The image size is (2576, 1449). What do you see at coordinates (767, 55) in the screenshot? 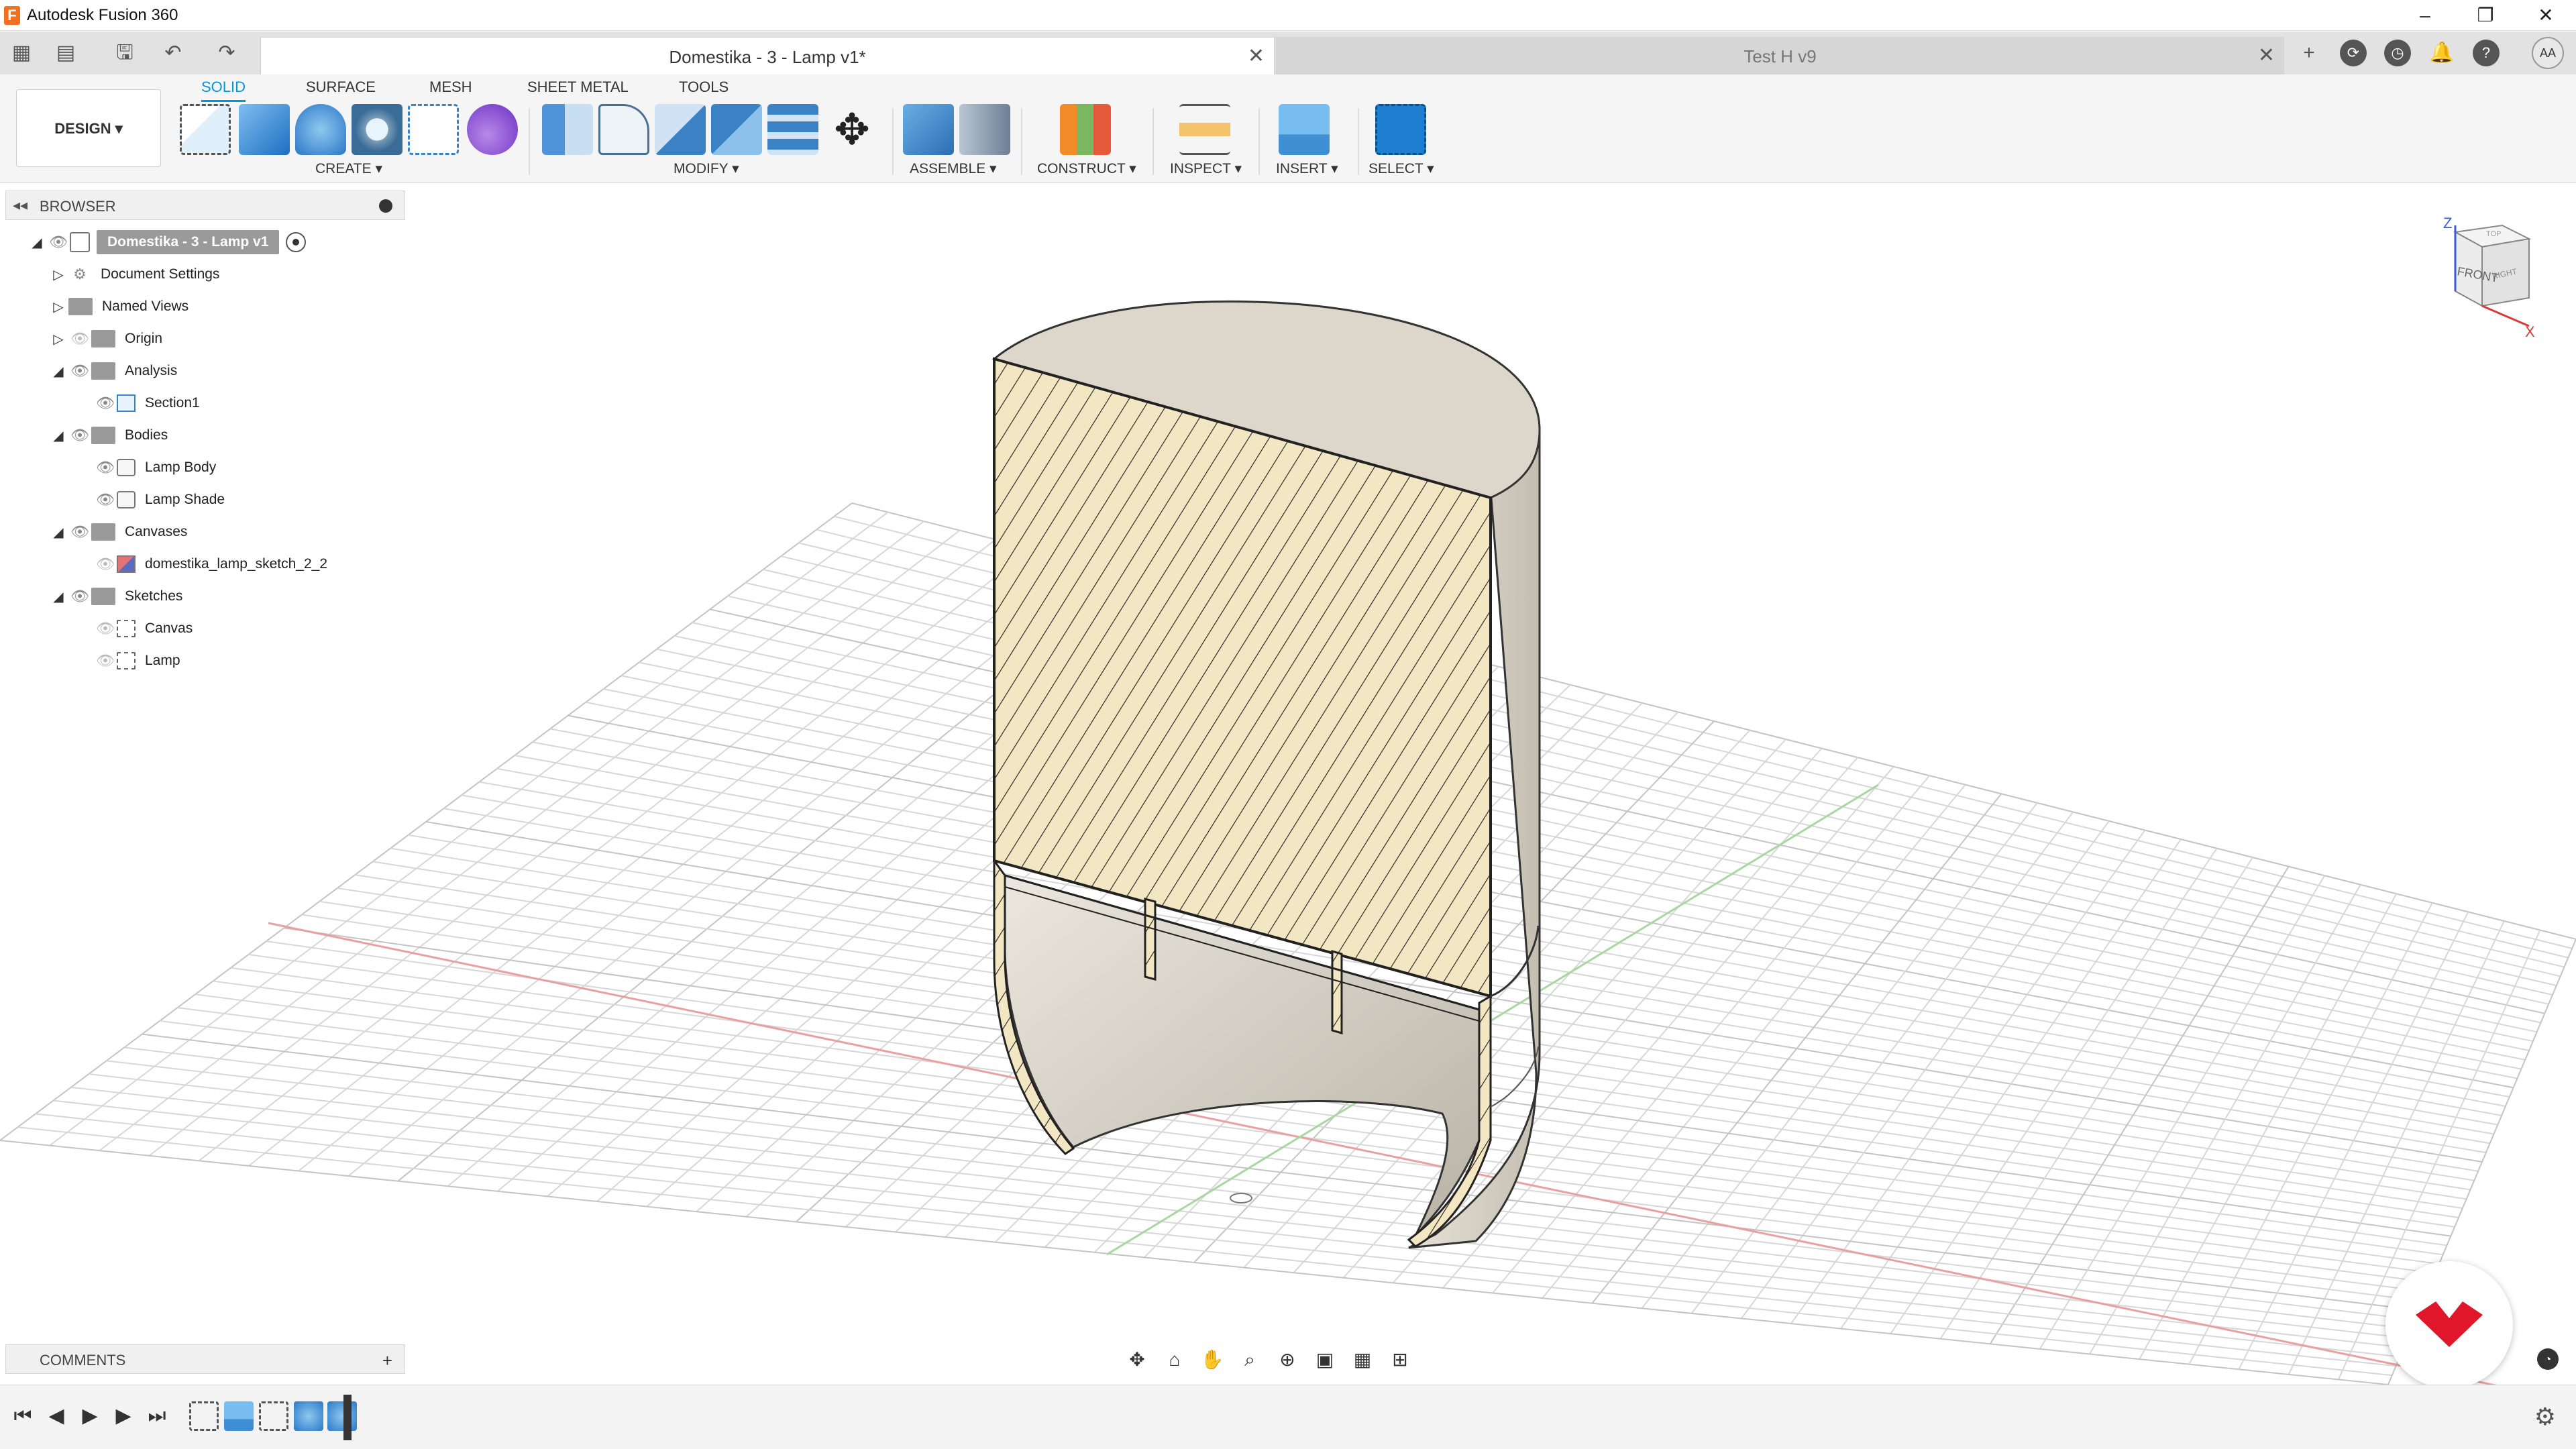
I see `tab-domestika-lamp: Domestika - 3 - Lamp v1* ✕` at bounding box center [767, 55].